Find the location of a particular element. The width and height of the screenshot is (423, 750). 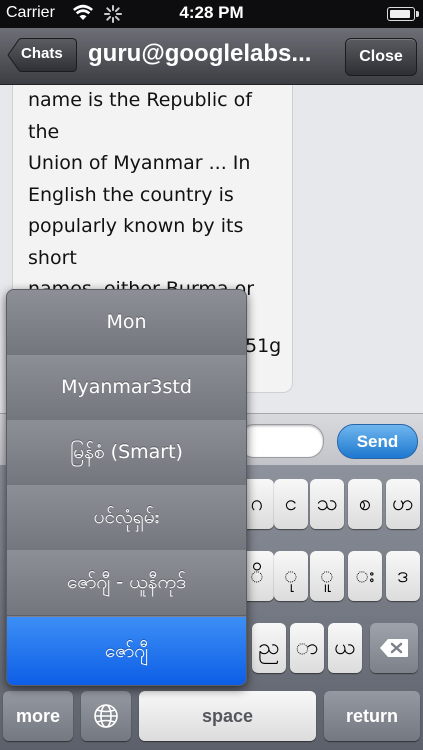

key-nya: ည is located at coordinates (269, 648).